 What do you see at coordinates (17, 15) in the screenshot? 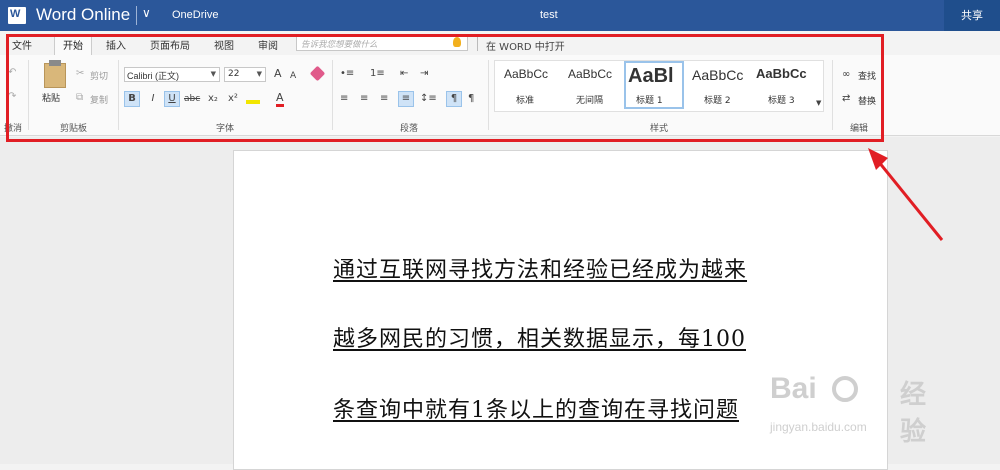
I see `word-app-icon` at bounding box center [17, 15].